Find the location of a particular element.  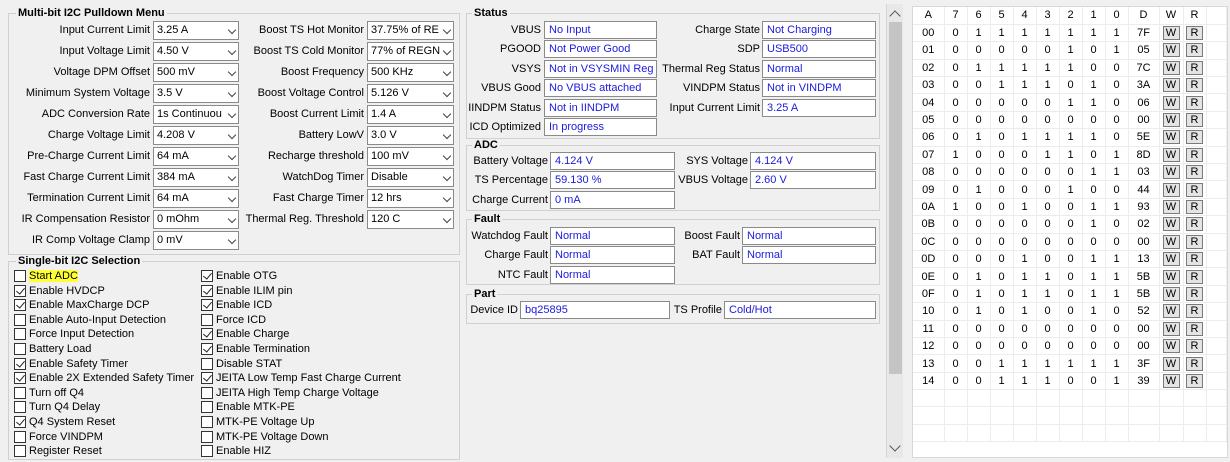

force-icd-checkbox: Force ICD is located at coordinates (233, 320).